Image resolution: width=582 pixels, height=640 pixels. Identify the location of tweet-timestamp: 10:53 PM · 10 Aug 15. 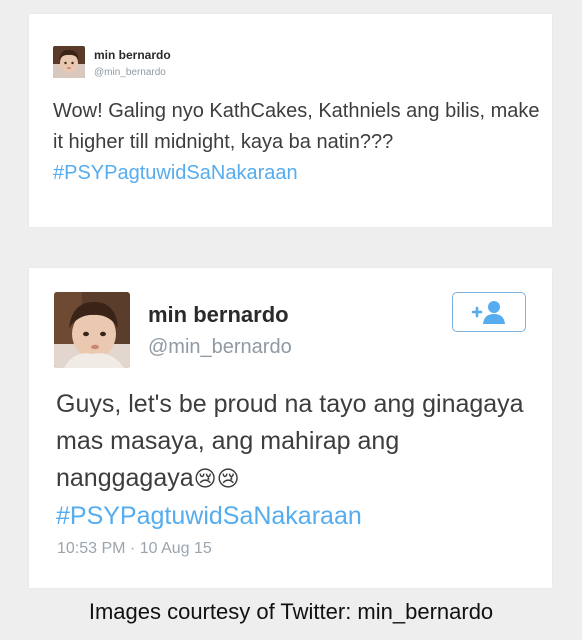
(134, 549).